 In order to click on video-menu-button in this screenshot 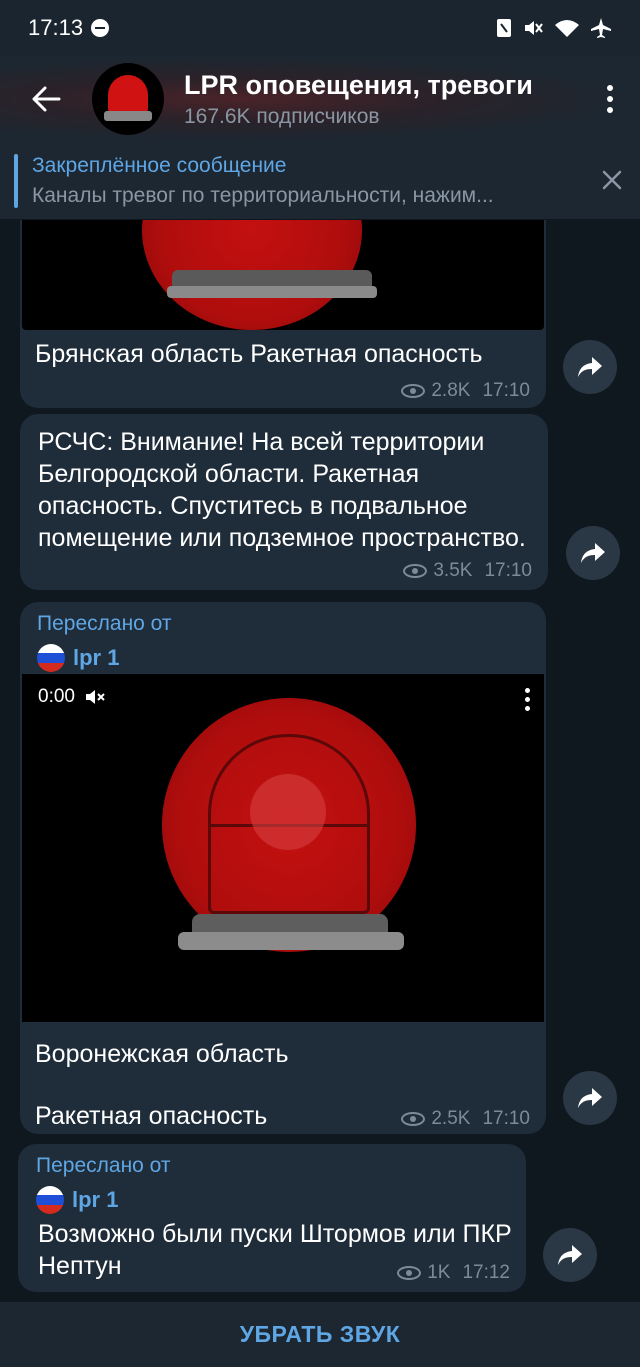, I will do `click(527, 699)`.